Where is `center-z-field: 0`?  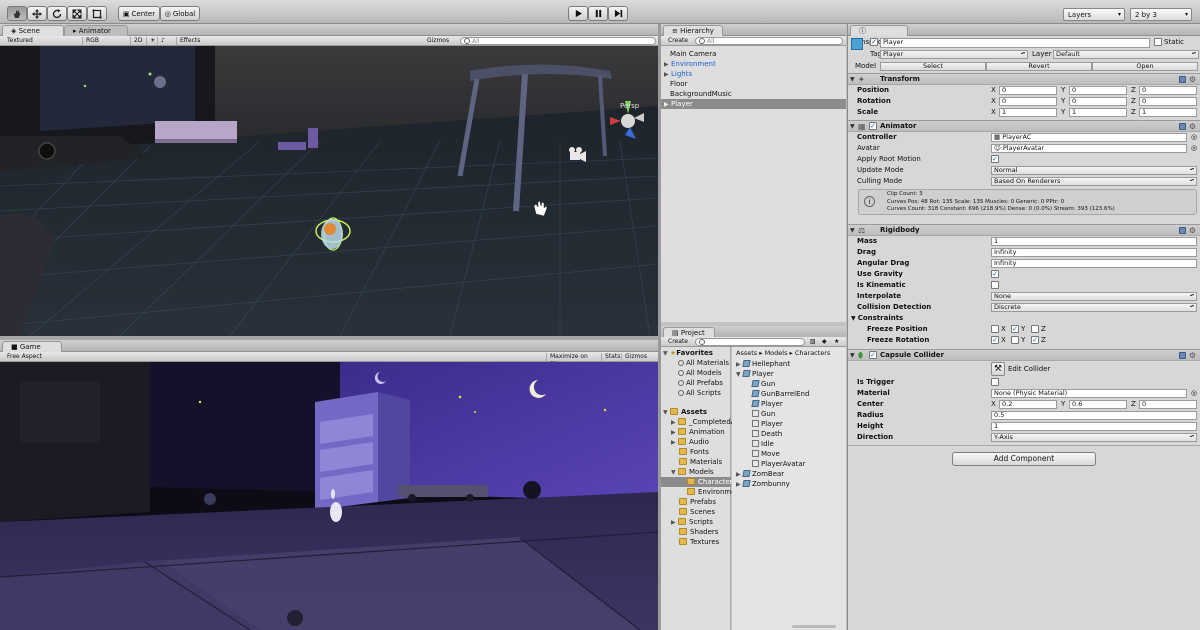 center-z-field: 0 is located at coordinates (1168, 404).